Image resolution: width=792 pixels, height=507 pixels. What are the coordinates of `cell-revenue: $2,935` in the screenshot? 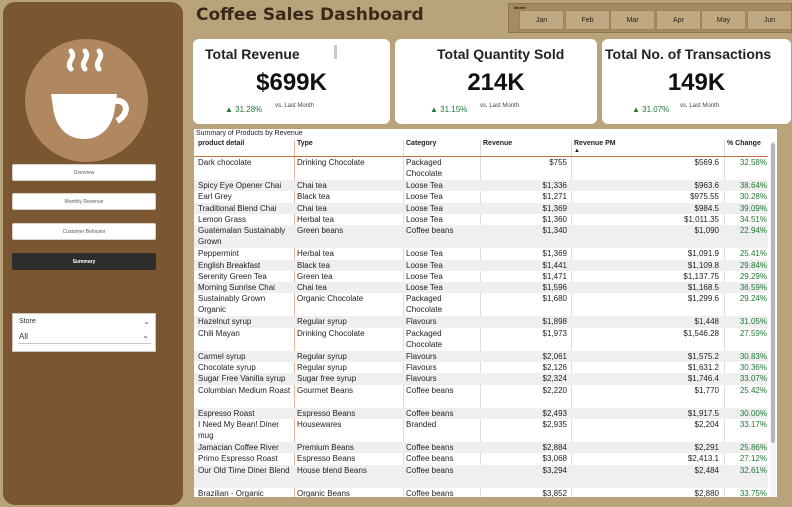 It's located at (554, 424).